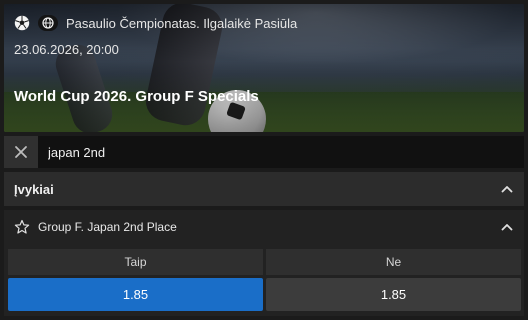  Describe the element at coordinates (135, 294) in the screenshot. I see `odds-button-yes: 1.85` at that location.